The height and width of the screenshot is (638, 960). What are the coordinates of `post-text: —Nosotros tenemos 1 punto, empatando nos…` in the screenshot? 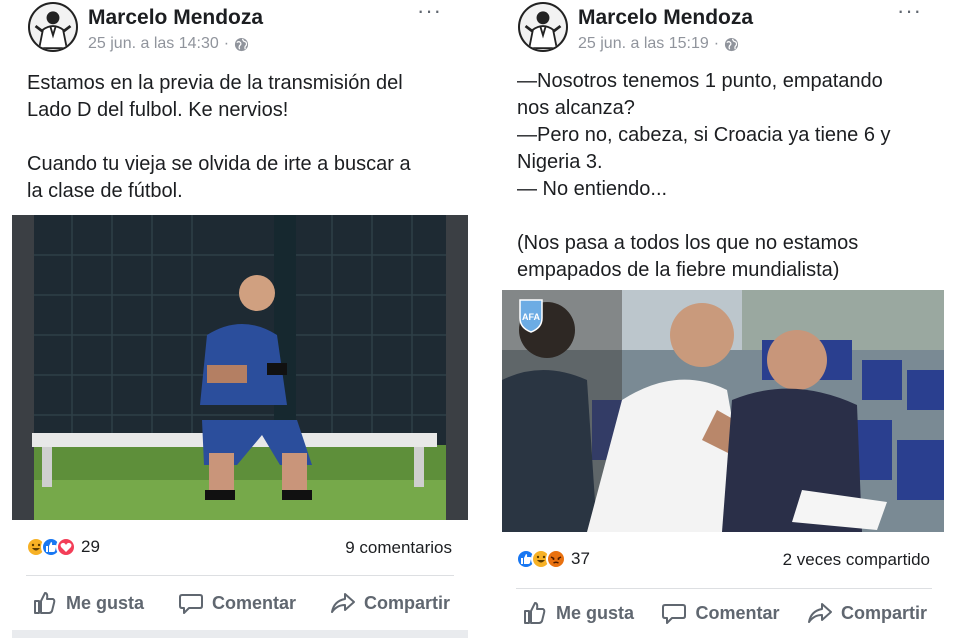 It's located at (704, 175).